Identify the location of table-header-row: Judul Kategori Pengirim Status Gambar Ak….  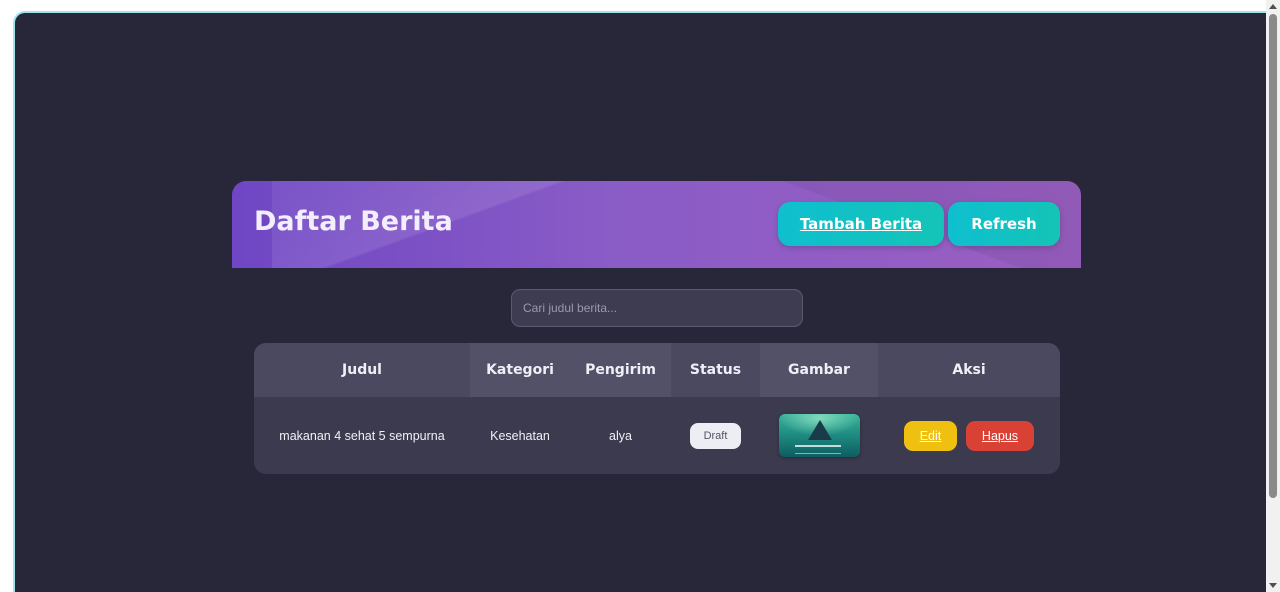
(657, 370).